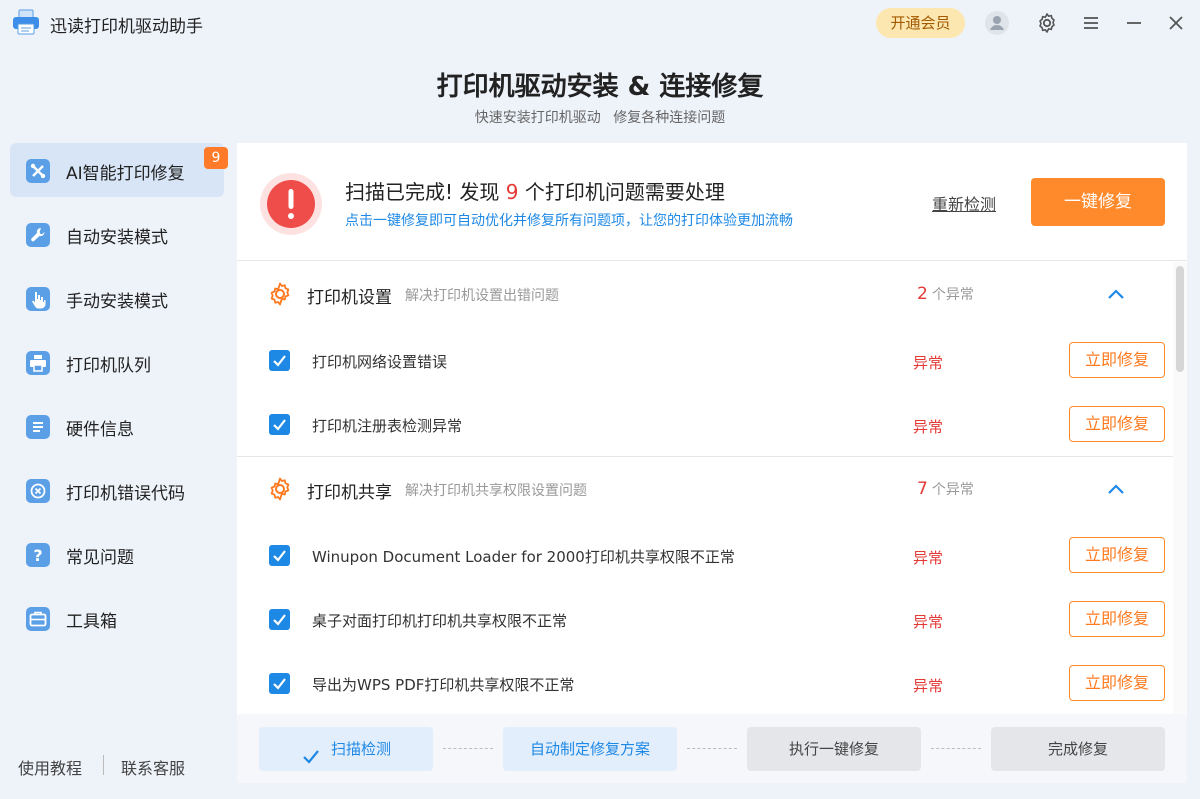  I want to click on group-count-number: 2, so click(922, 294).